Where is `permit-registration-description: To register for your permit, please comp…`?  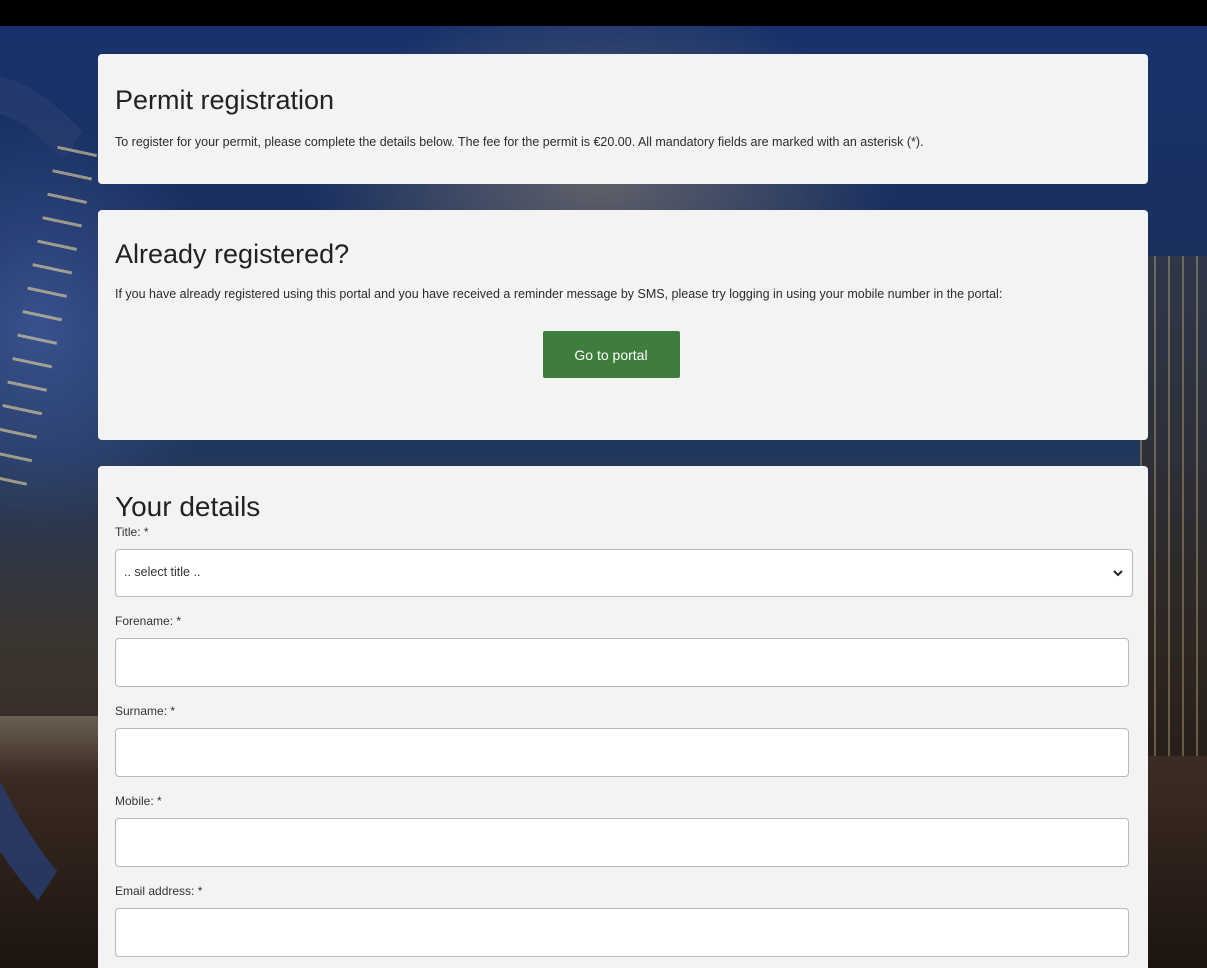 permit-registration-description: To register for your permit, please comp… is located at coordinates (519, 142).